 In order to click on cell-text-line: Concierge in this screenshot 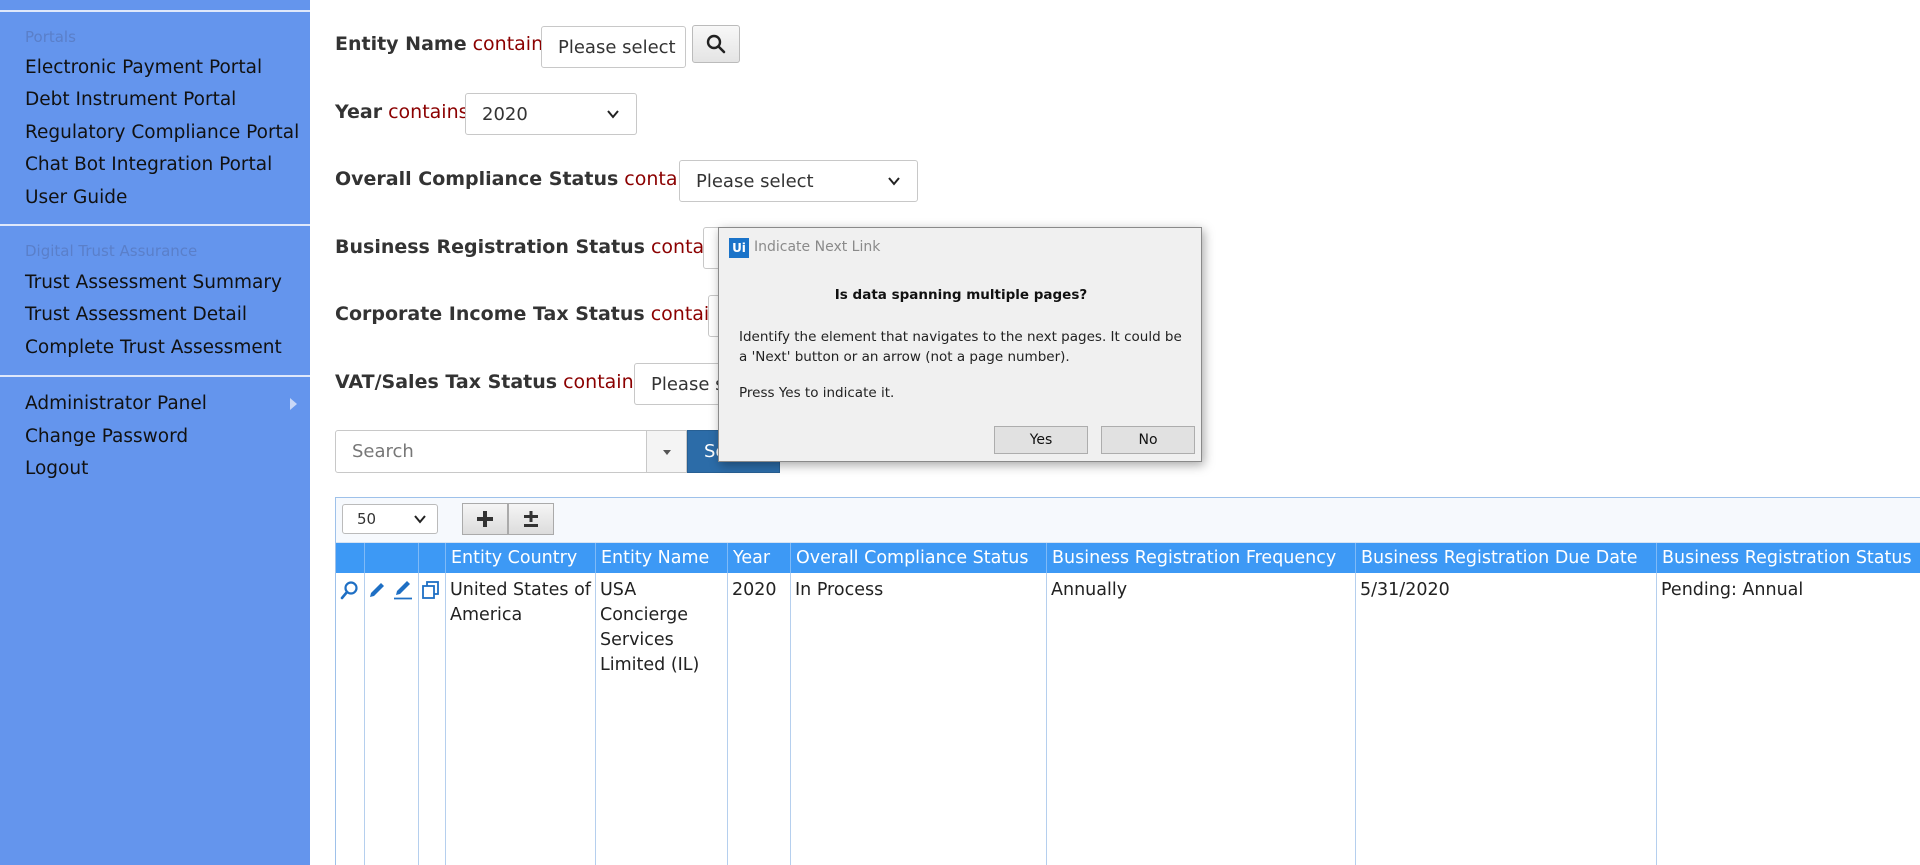, I will do `click(644, 615)`.